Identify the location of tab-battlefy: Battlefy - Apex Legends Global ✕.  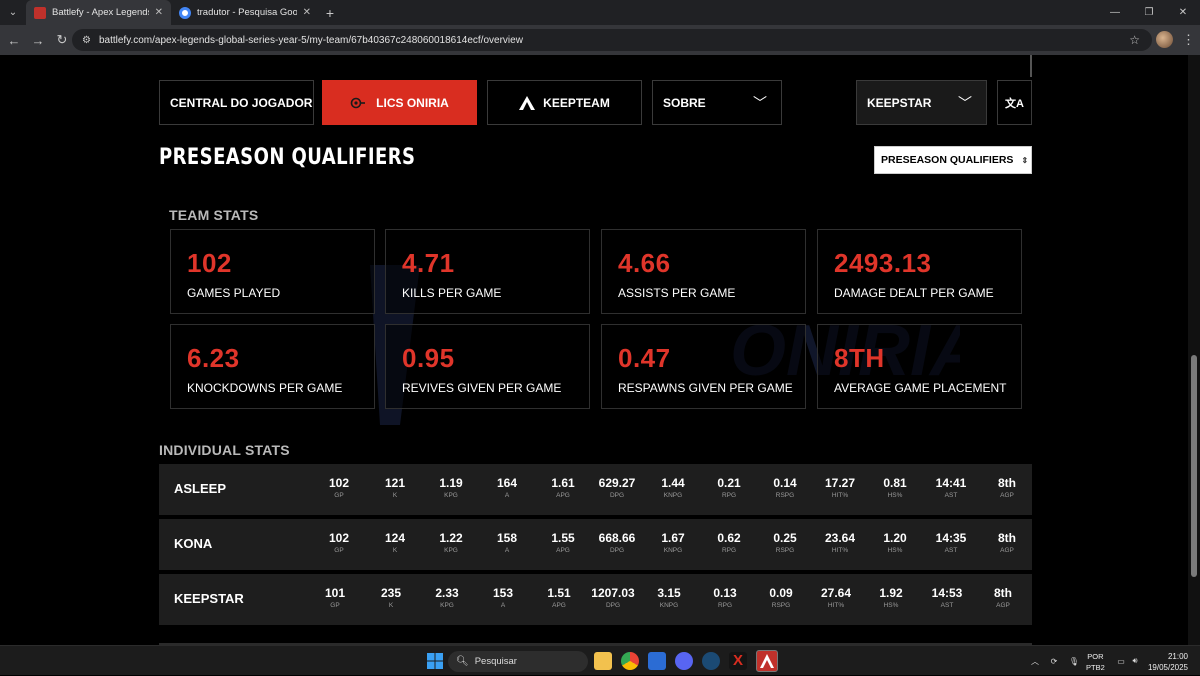
(98, 12).